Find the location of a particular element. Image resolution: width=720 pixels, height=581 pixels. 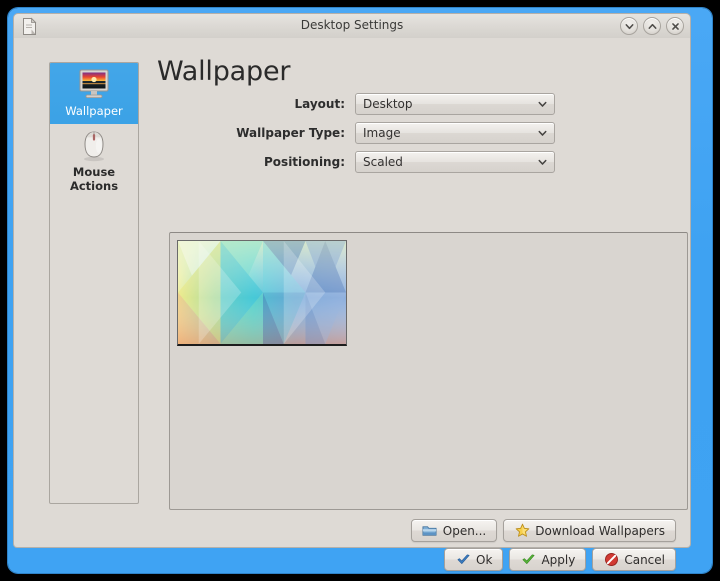

apply-button-label: Apply is located at coordinates (558, 559).